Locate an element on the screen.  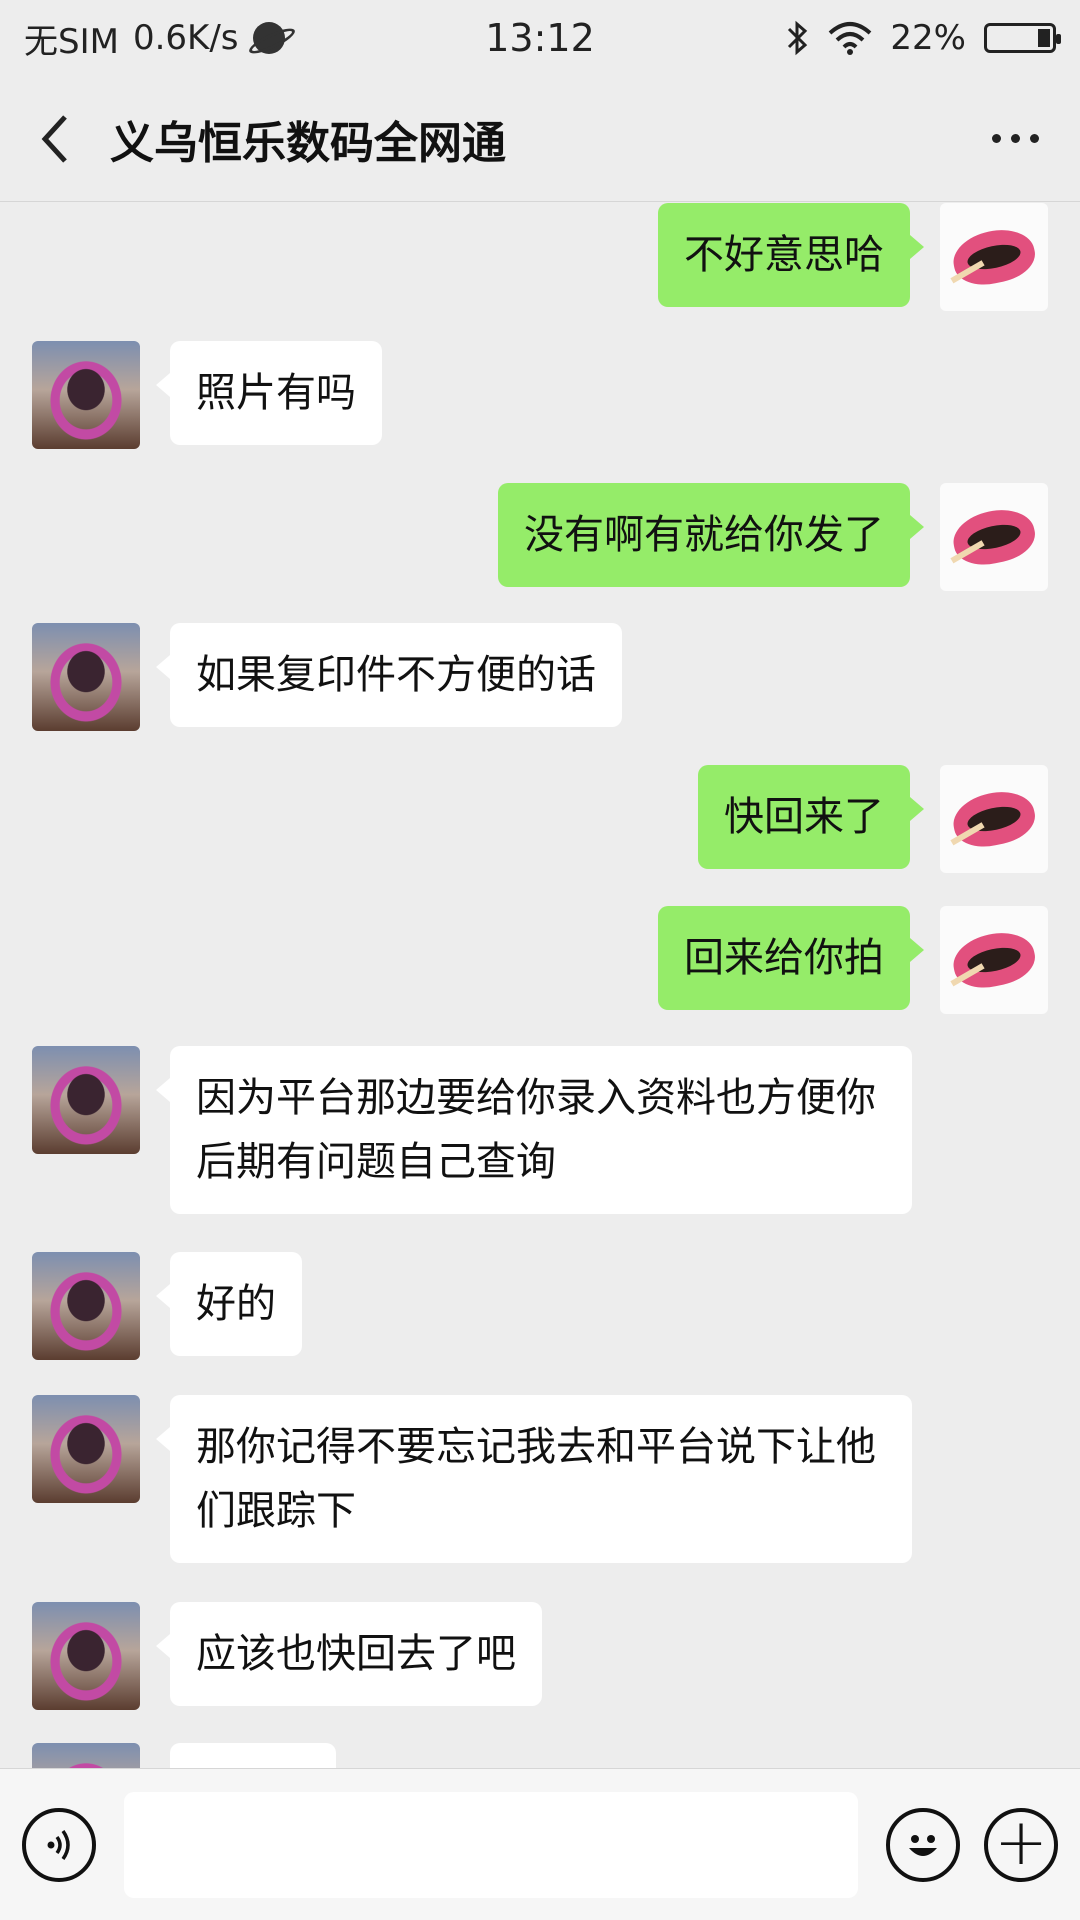
message-row-other: 照片有吗 is located at coordinates (207, 395).